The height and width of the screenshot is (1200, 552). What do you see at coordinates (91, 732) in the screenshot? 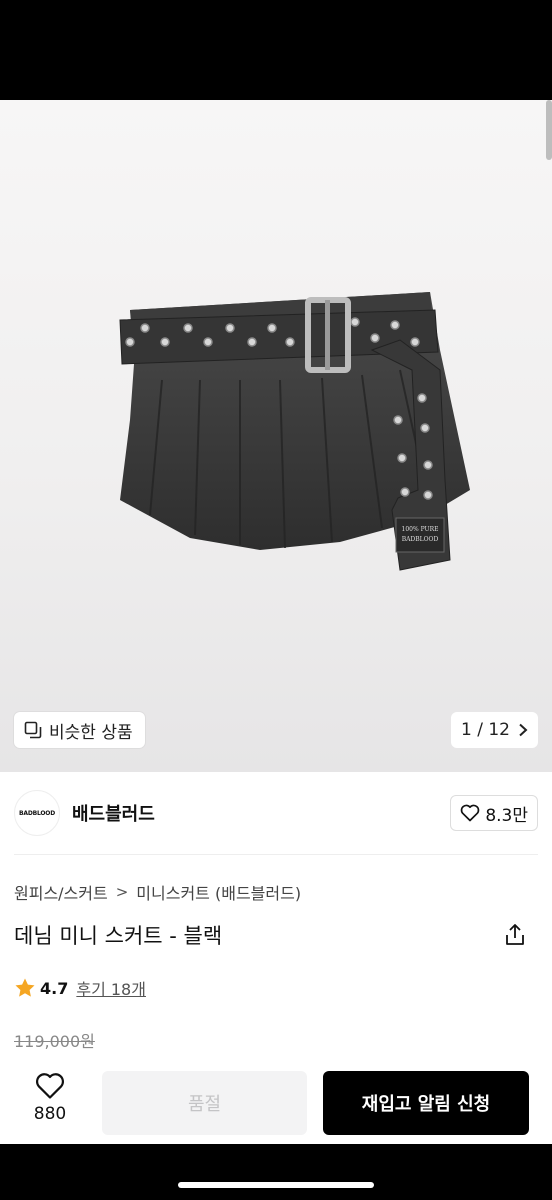
I see `similar-products-label: 비슷한 상품` at bounding box center [91, 732].